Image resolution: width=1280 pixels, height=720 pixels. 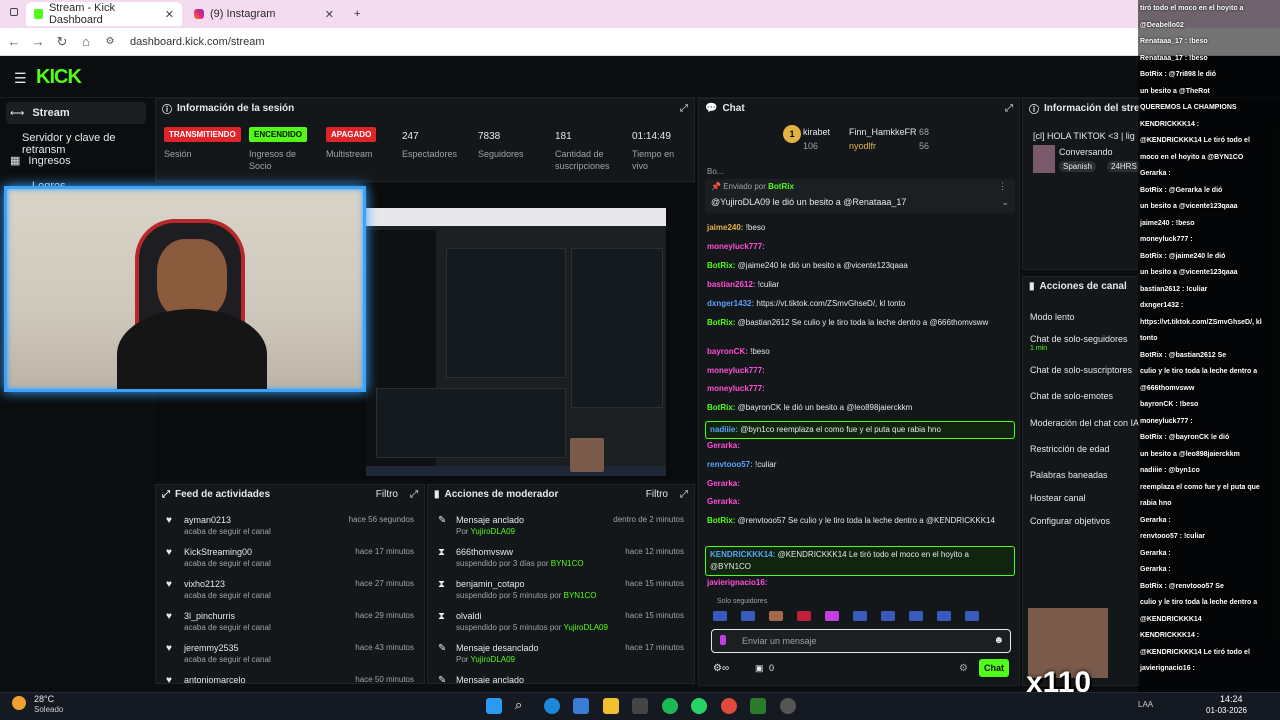 I want to click on chrome-icon, so click(x=729, y=706).